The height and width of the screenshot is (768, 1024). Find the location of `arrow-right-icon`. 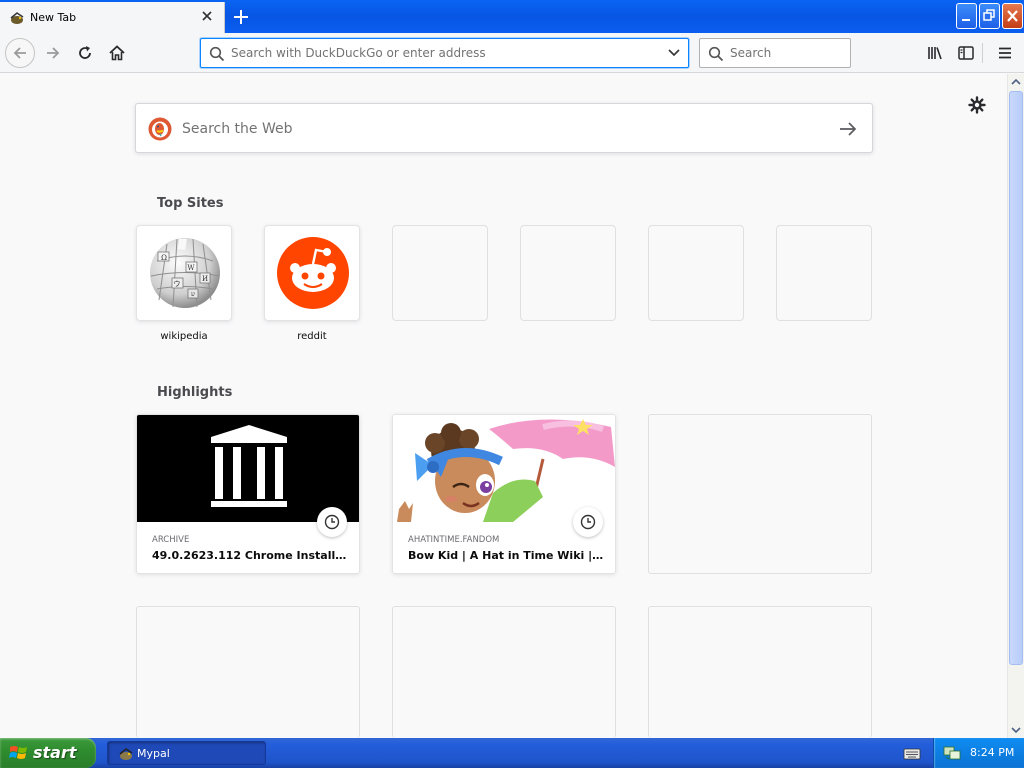

arrow-right-icon is located at coordinates (848, 129).